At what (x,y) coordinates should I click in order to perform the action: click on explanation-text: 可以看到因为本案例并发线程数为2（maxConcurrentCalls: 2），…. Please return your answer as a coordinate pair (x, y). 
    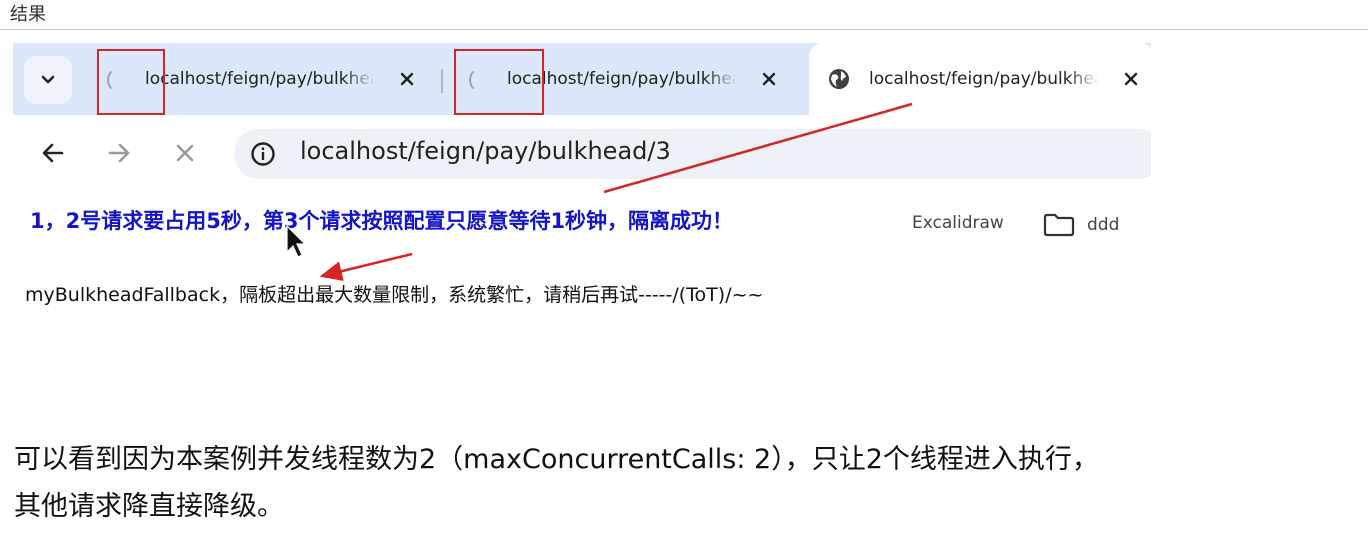
    Looking at the image, I should click on (556, 483).